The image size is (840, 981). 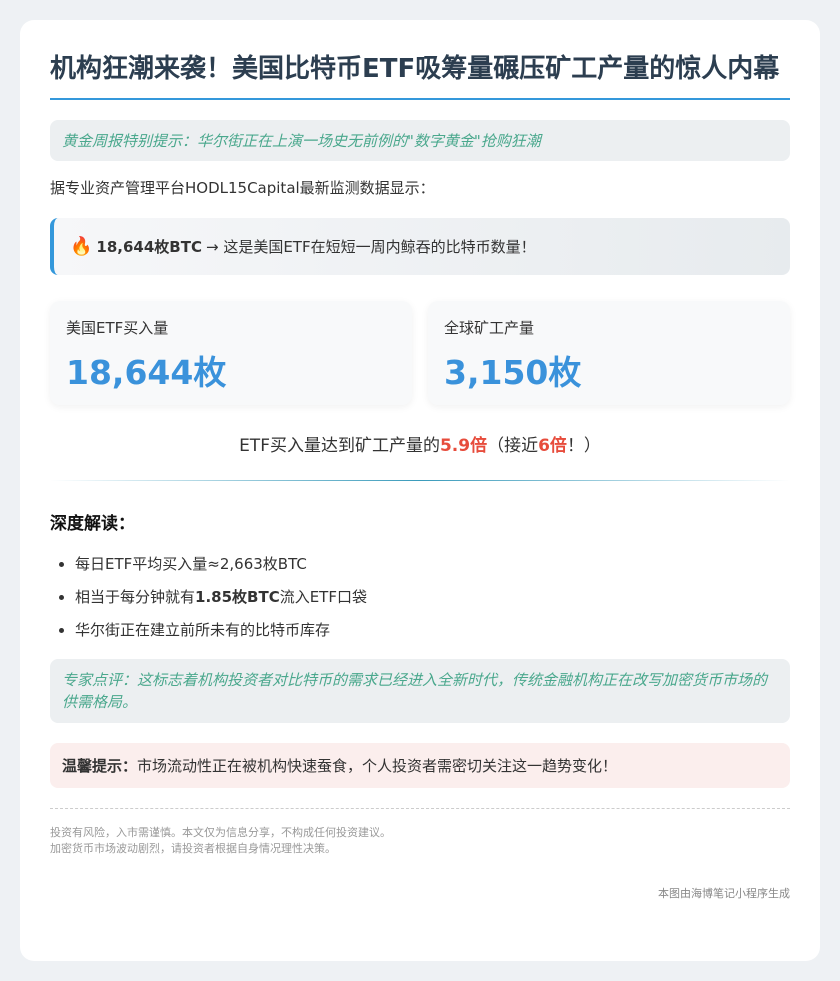 I want to click on ratio-approx: 6倍, so click(x=552, y=446).